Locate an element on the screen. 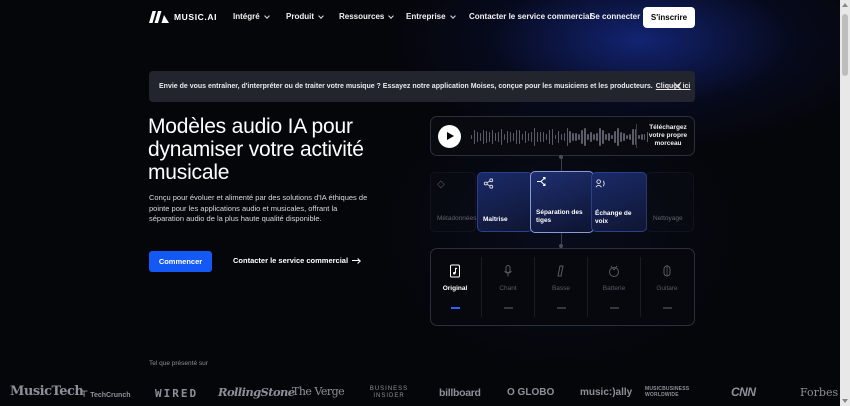  stem-label: Chant is located at coordinates (508, 288).